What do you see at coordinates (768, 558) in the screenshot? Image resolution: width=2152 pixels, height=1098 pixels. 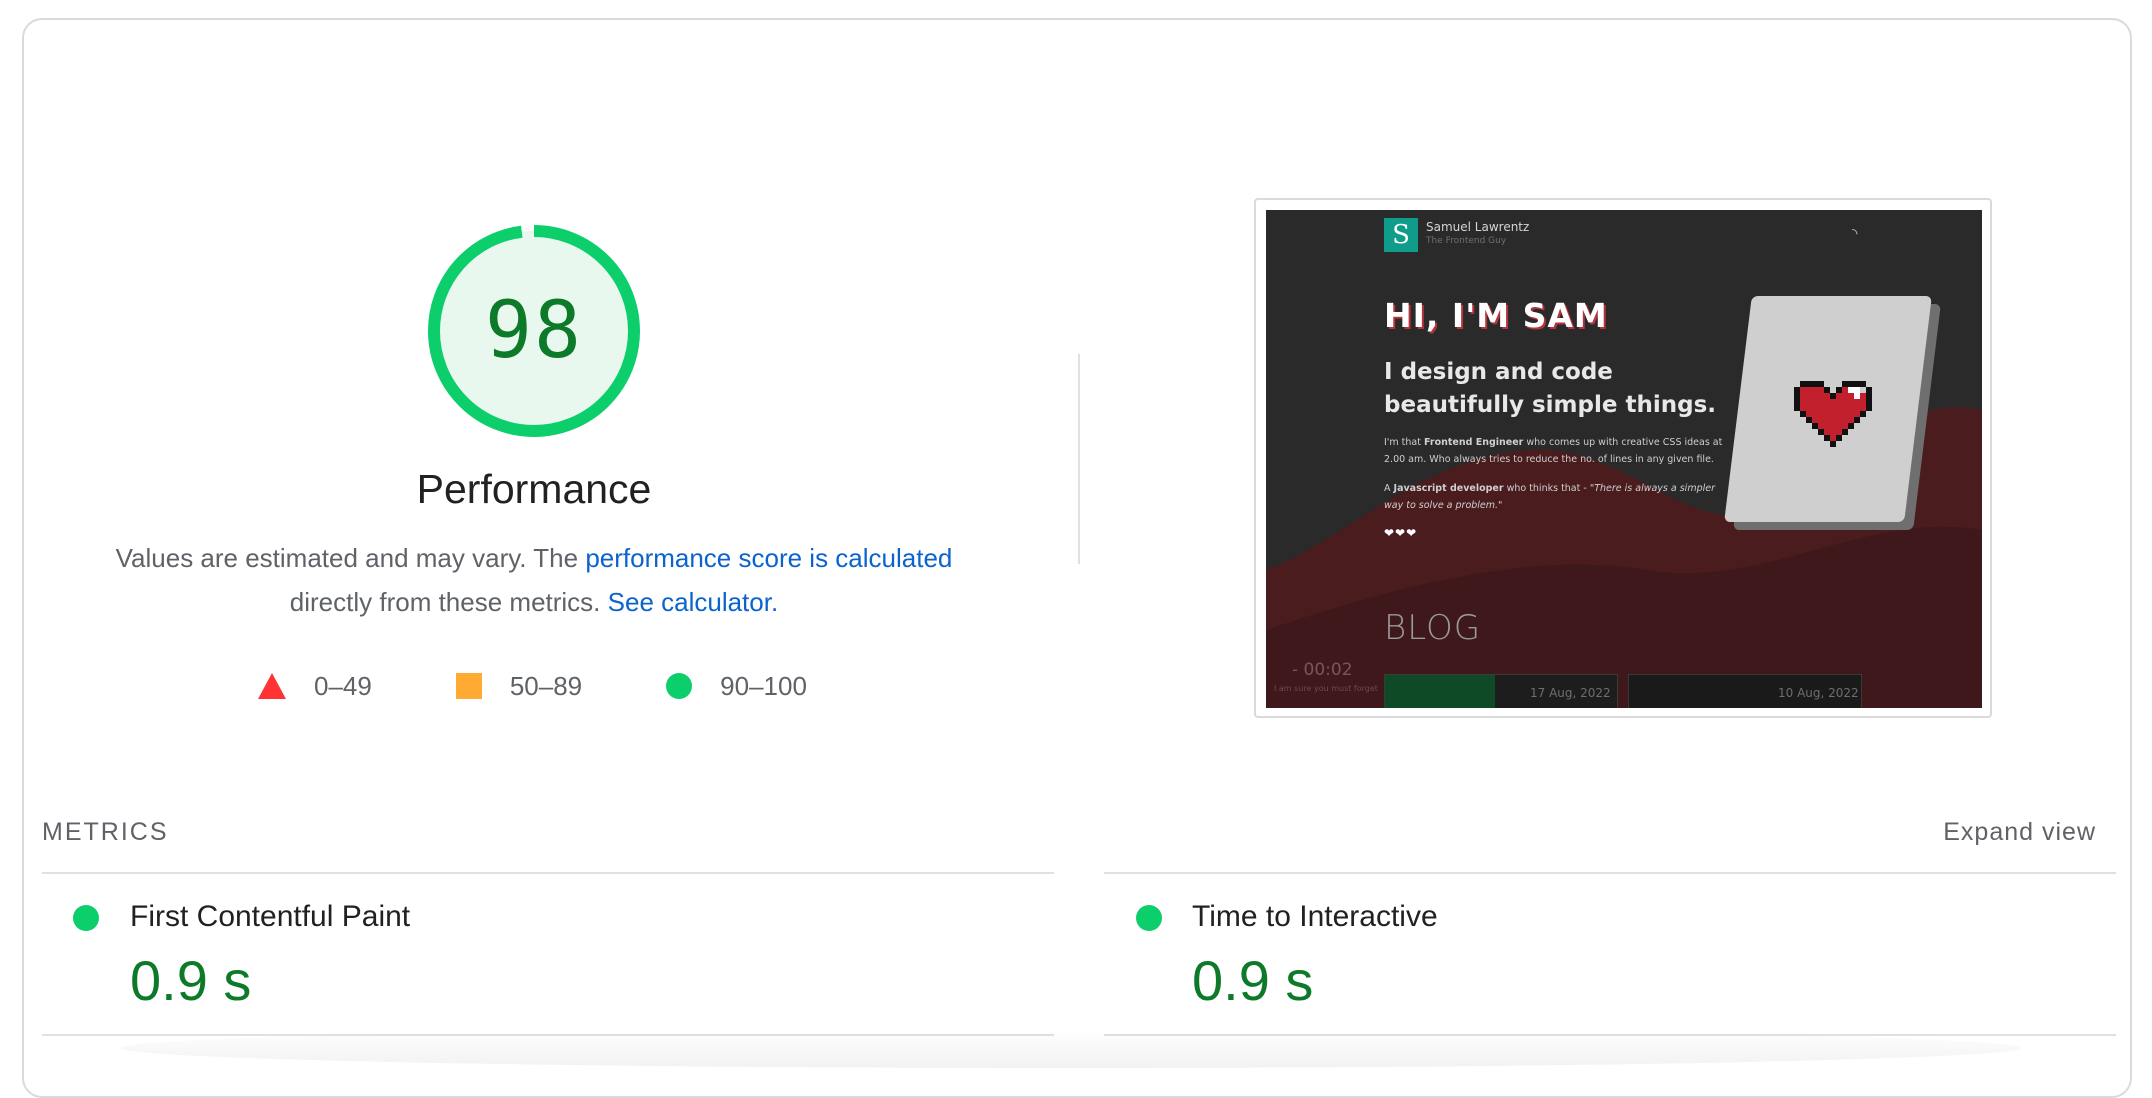 I see `score-calculated-link: performance score is calculated` at bounding box center [768, 558].